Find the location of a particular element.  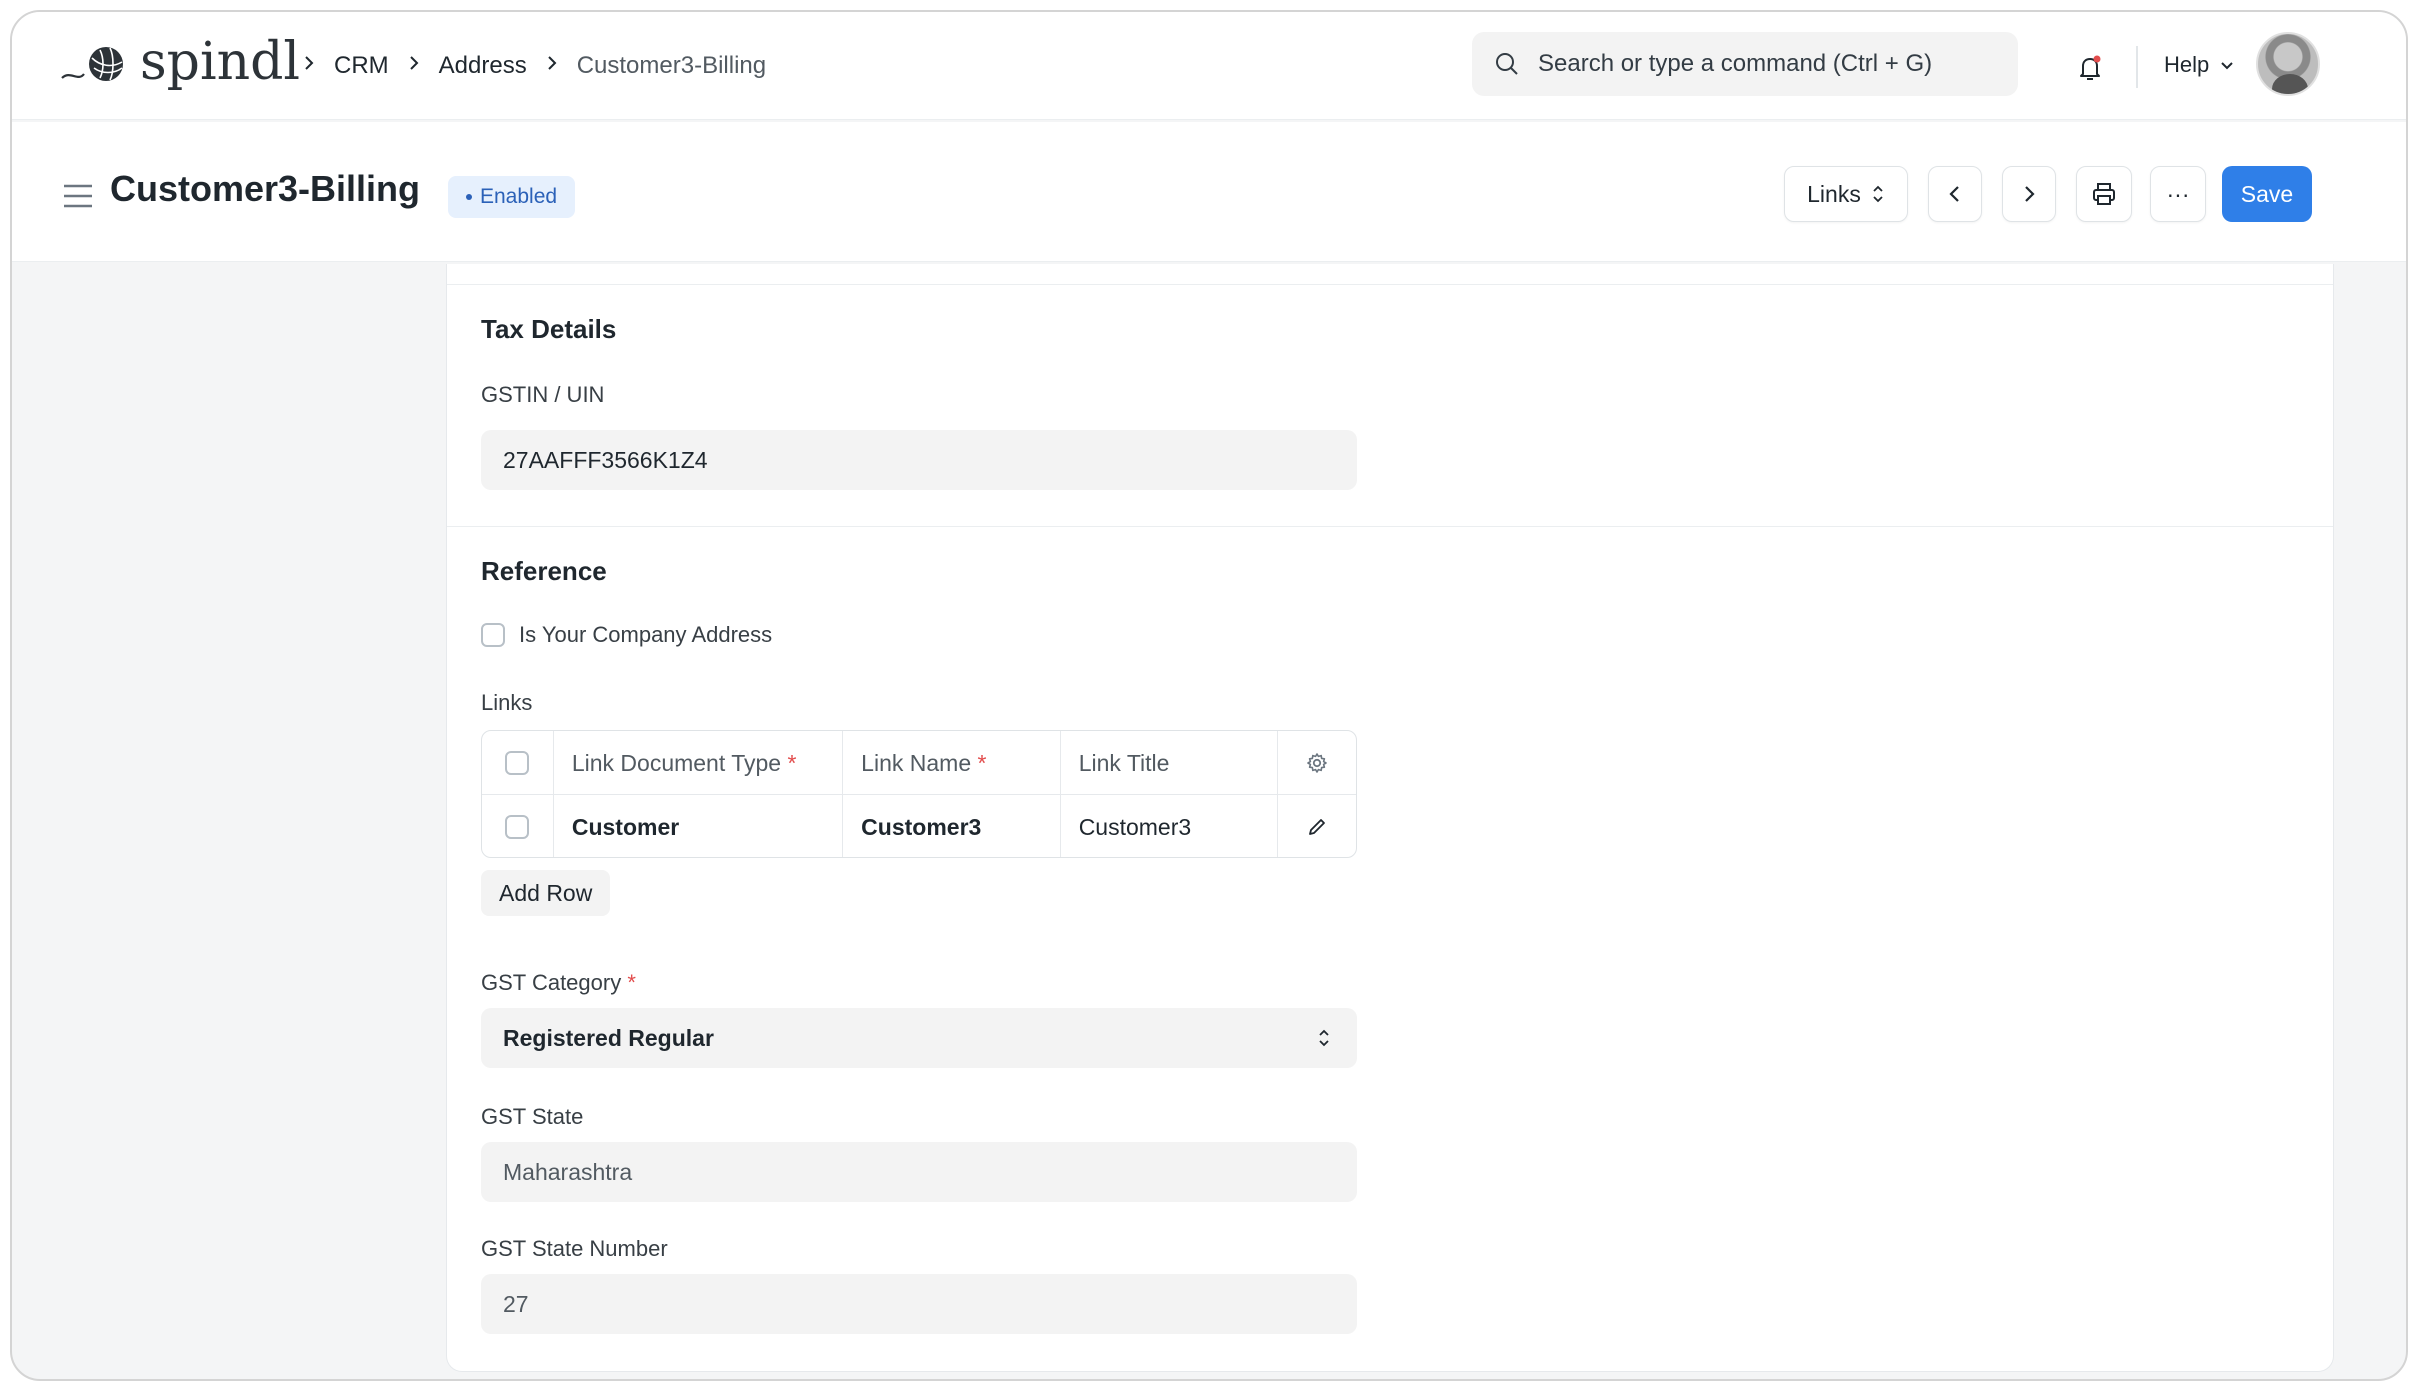

chevron-down-icon is located at coordinates (2227, 66).